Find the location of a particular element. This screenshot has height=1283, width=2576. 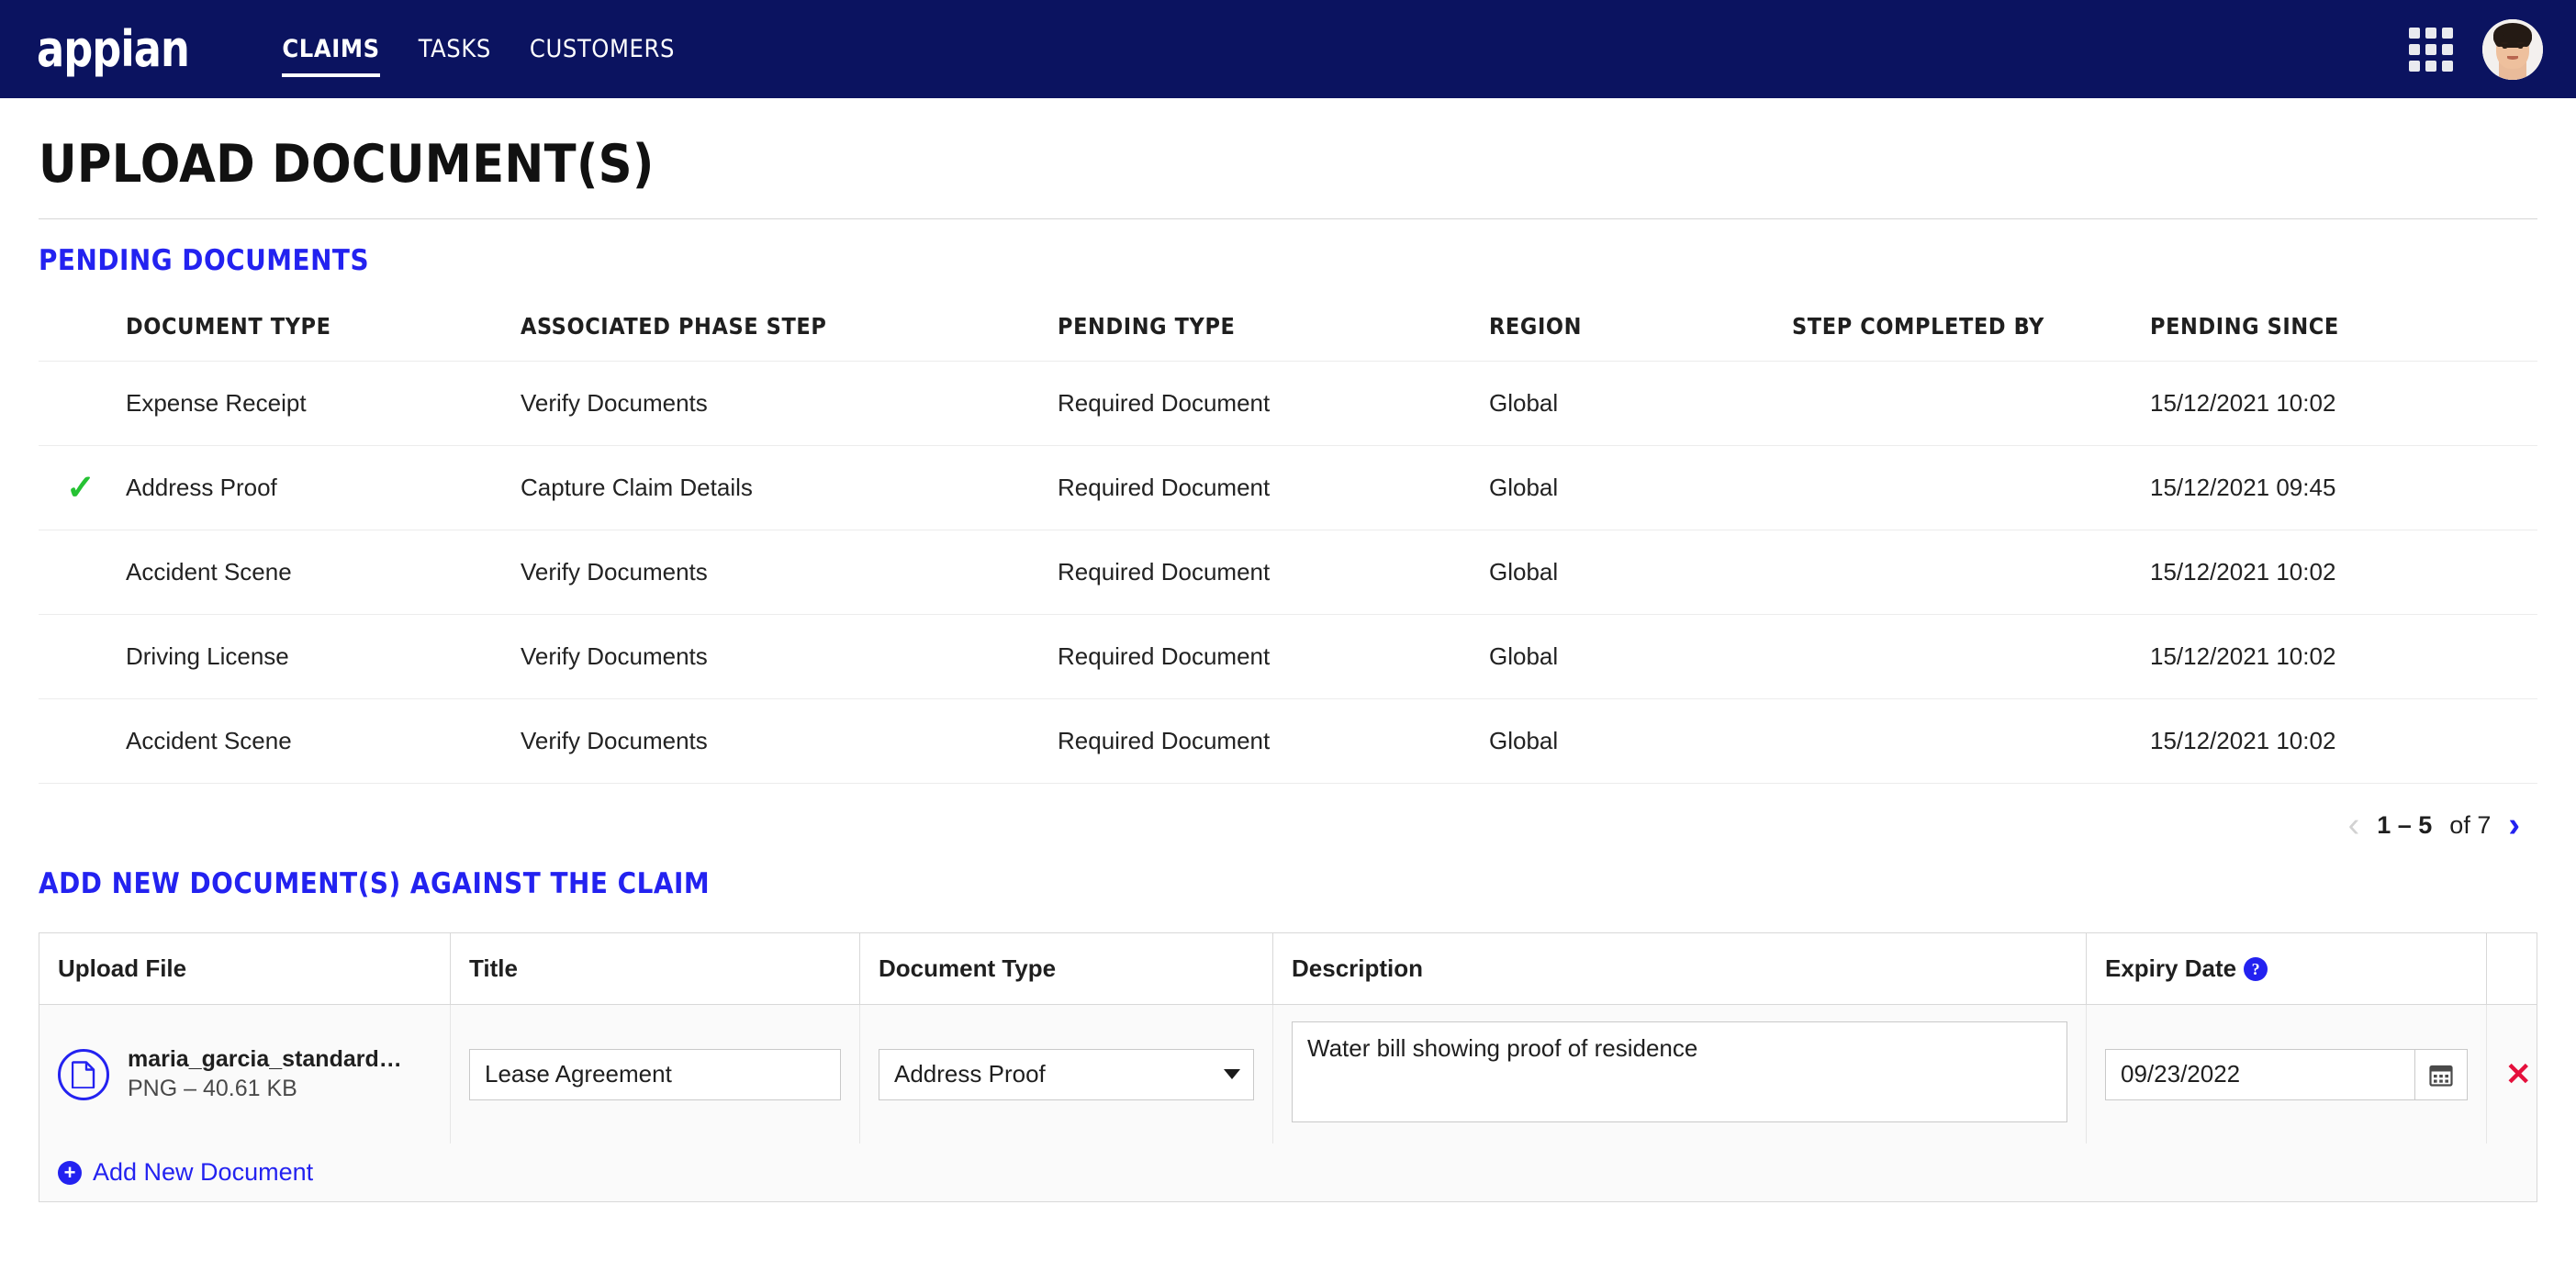

cell-title is located at coordinates (655, 1074).